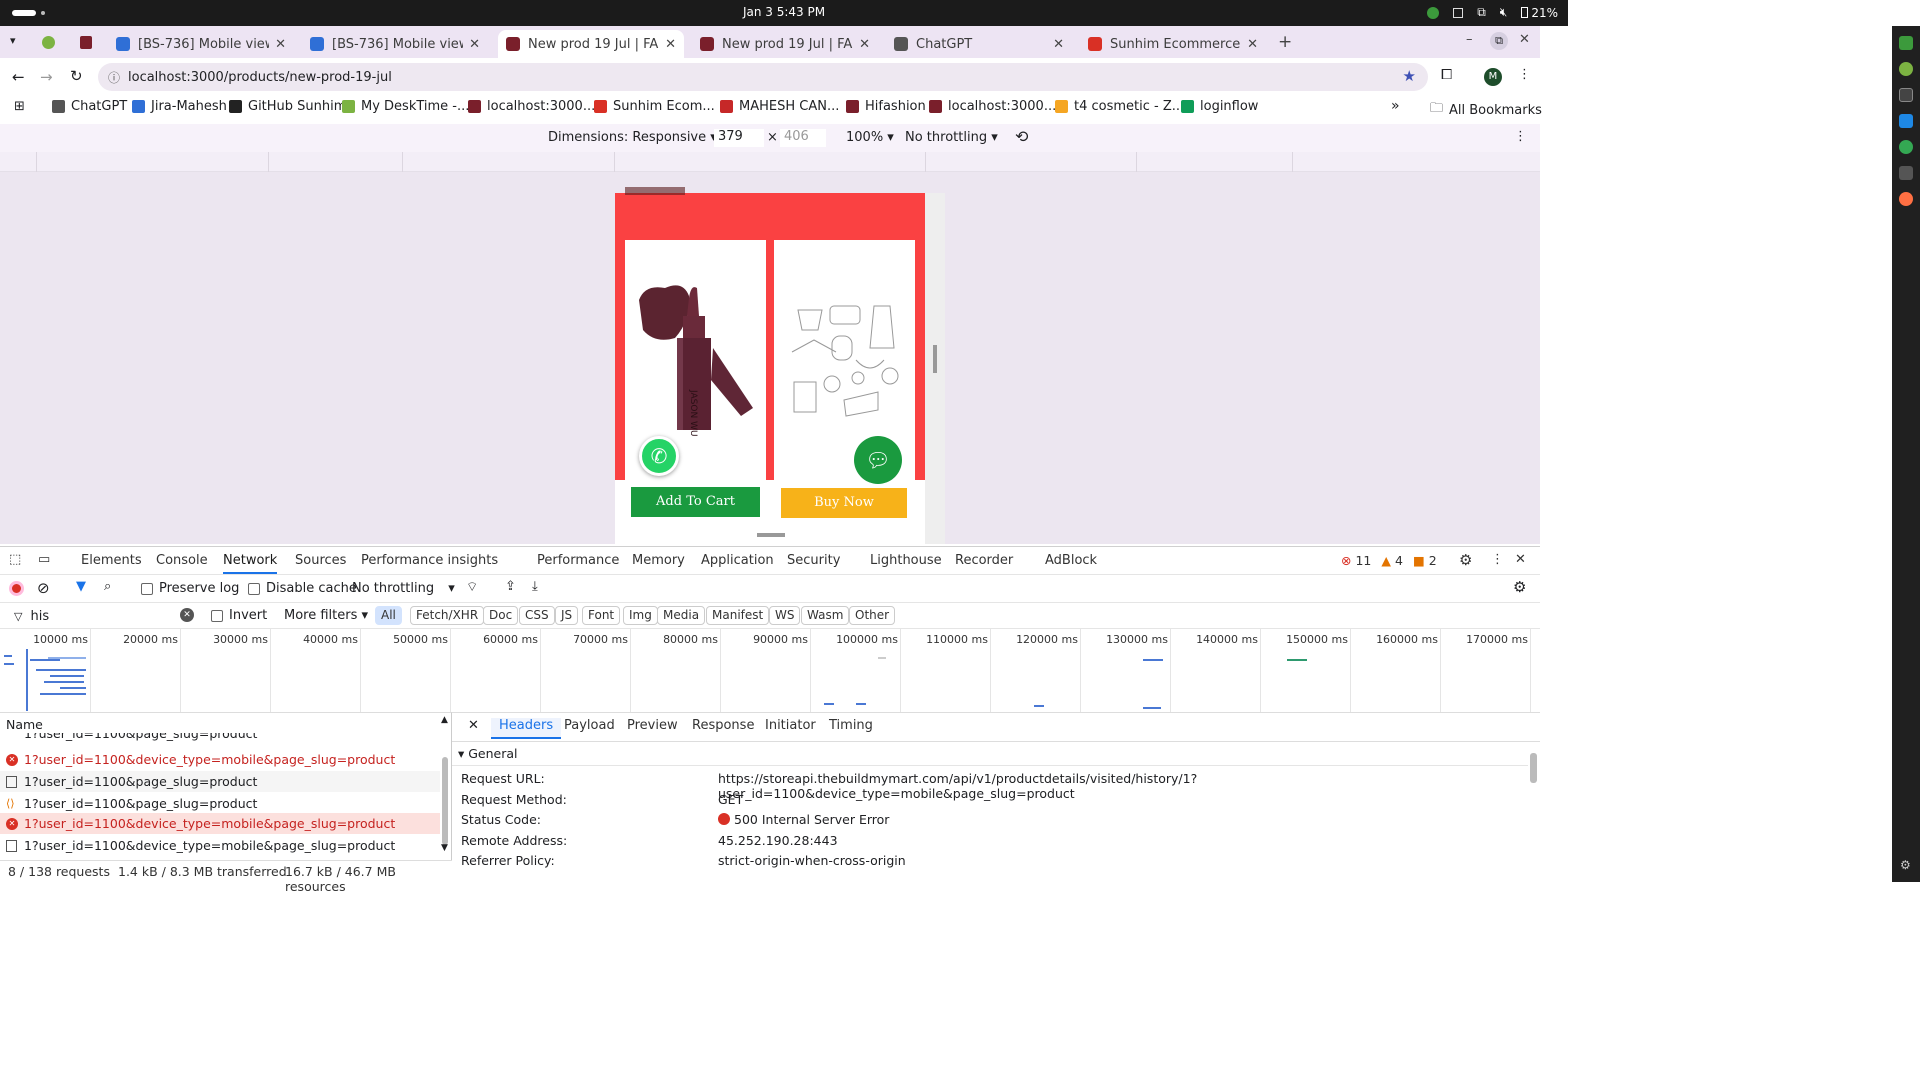 Image resolution: width=1920 pixels, height=1080 pixels. I want to click on general-value: 500 Internal Server Error, so click(803, 819).